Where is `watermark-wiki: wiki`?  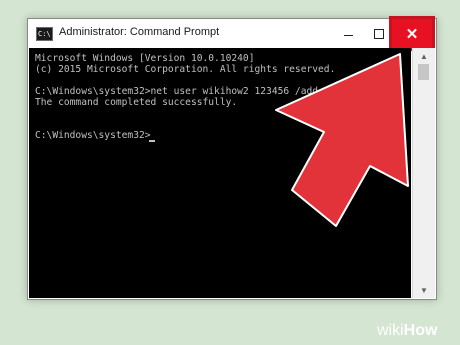
watermark-wiki: wiki is located at coordinates (390, 330).